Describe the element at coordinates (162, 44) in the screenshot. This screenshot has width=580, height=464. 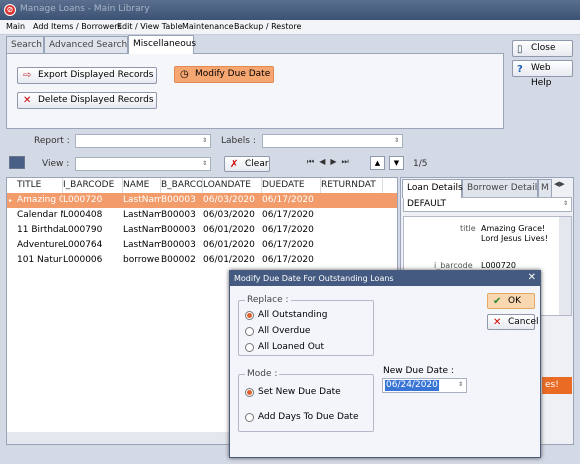
I see `tab-miscellaneous: Miscellaneous` at that location.